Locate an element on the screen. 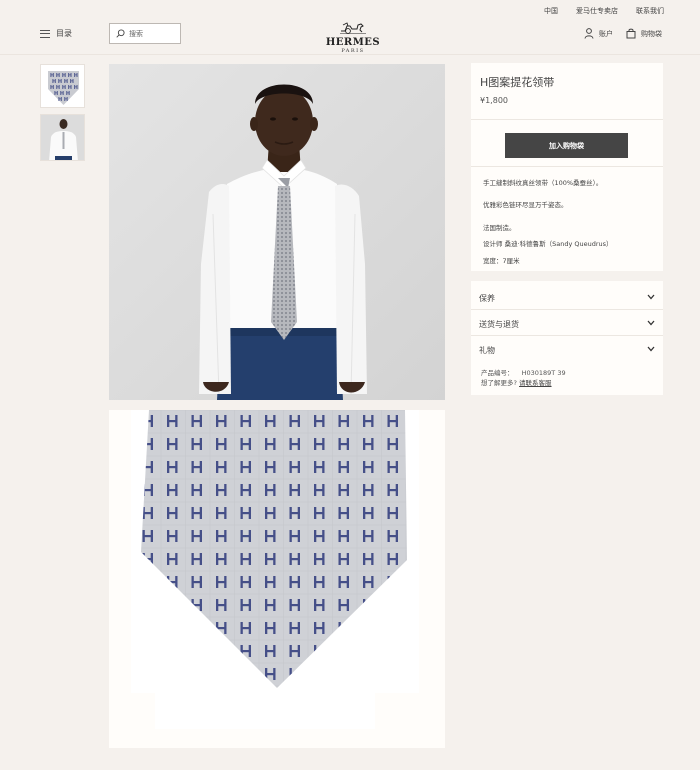  cart-button: 购物袋 is located at coordinates (644, 33).